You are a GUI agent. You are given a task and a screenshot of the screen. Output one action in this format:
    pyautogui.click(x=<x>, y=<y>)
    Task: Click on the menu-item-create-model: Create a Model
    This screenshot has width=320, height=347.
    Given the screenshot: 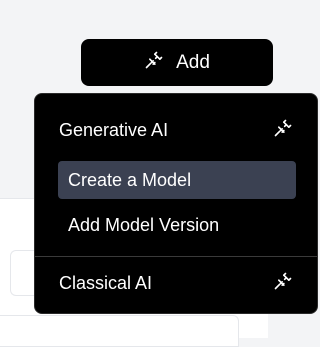 What is the action you would take?
    pyautogui.click(x=177, y=180)
    